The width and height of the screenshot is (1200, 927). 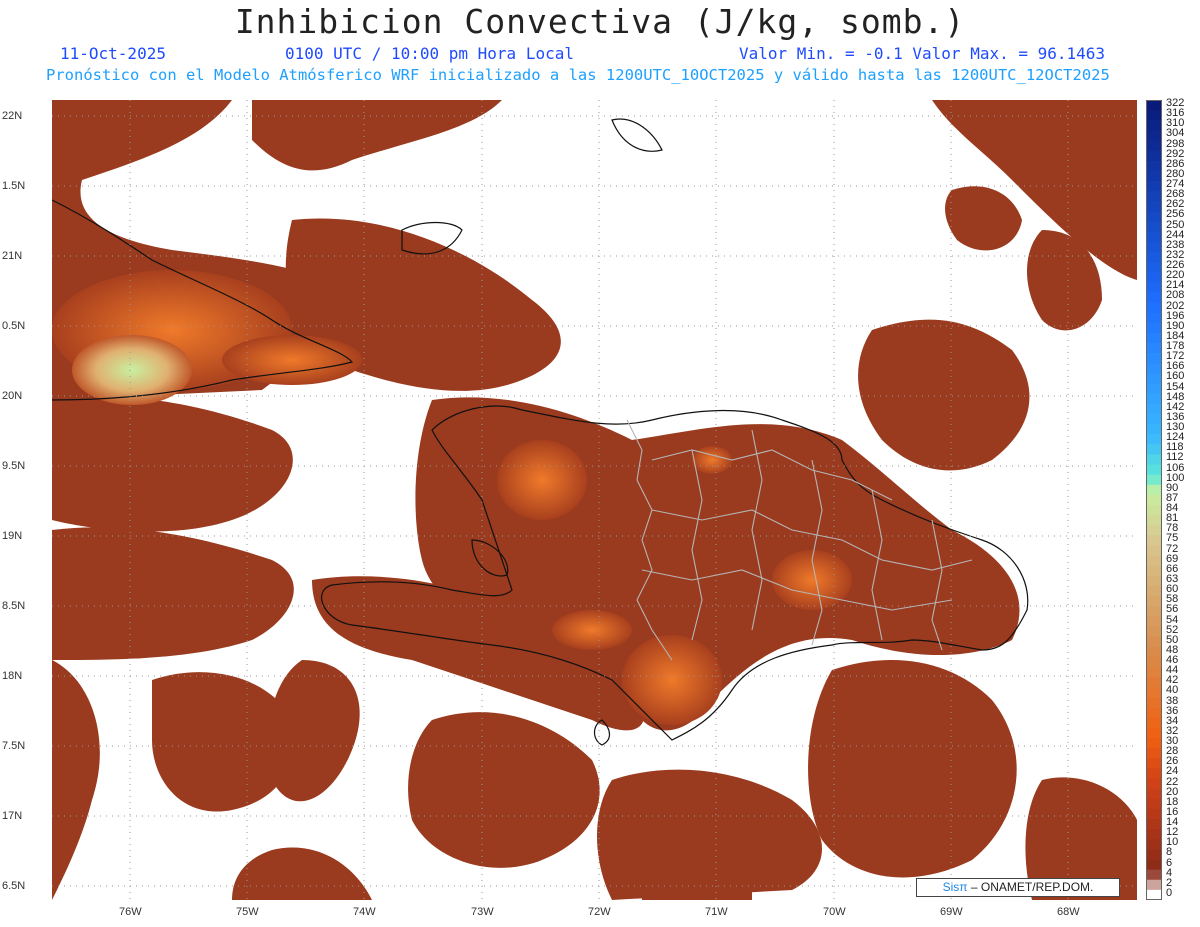 I want to click on lon-label: 71W, so click(x=716, y=912).